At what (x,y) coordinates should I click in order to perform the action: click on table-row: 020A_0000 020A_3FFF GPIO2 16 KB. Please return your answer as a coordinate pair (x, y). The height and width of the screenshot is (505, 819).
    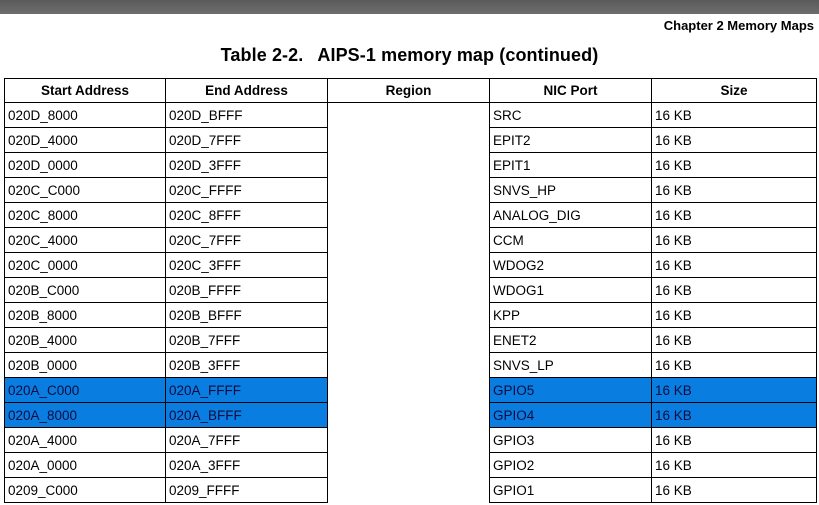
    Looking at the image, I should click on (410, 465).